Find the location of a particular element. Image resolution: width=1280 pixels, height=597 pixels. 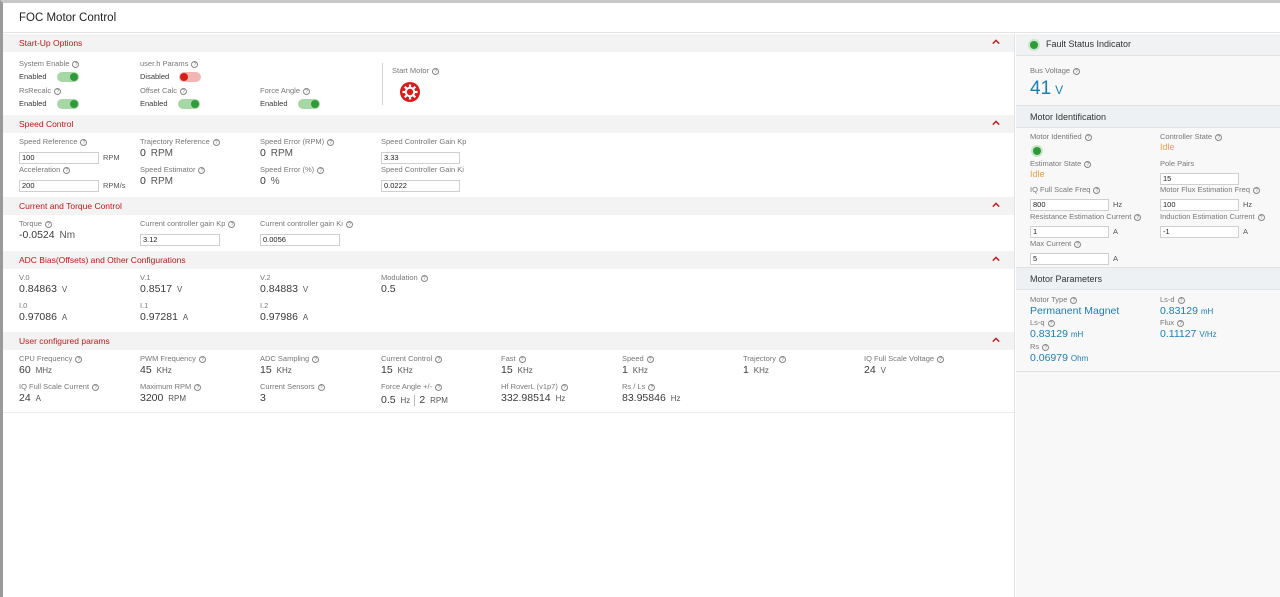

motor-type-value: Permanent Magnet is located at coordinates (1075, 311).